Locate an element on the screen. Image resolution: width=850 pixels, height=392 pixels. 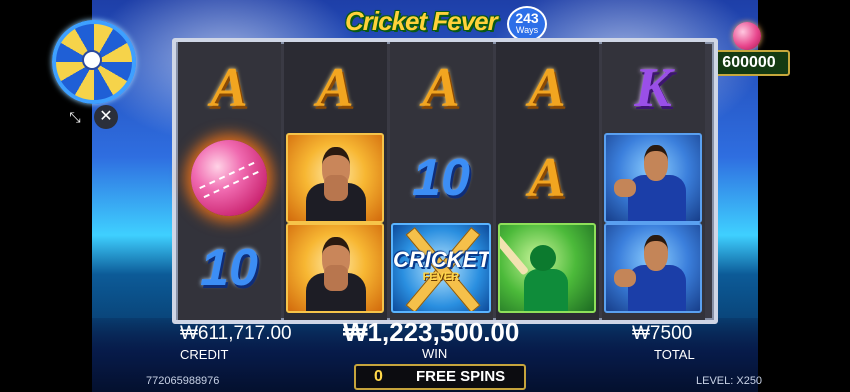
jackpot-ball-icon is located at coordinates (747, 36).